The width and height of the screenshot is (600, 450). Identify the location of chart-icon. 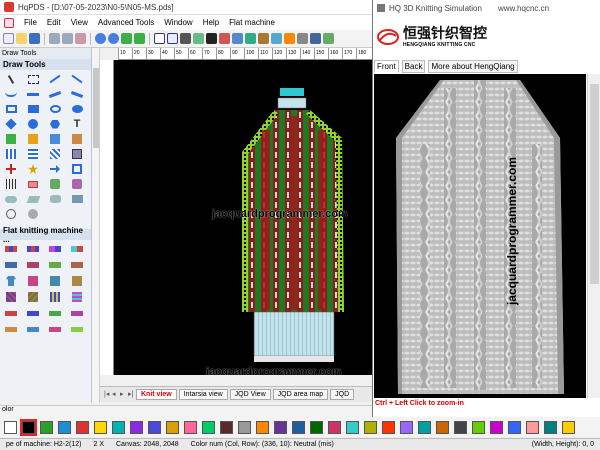
(328, 38).